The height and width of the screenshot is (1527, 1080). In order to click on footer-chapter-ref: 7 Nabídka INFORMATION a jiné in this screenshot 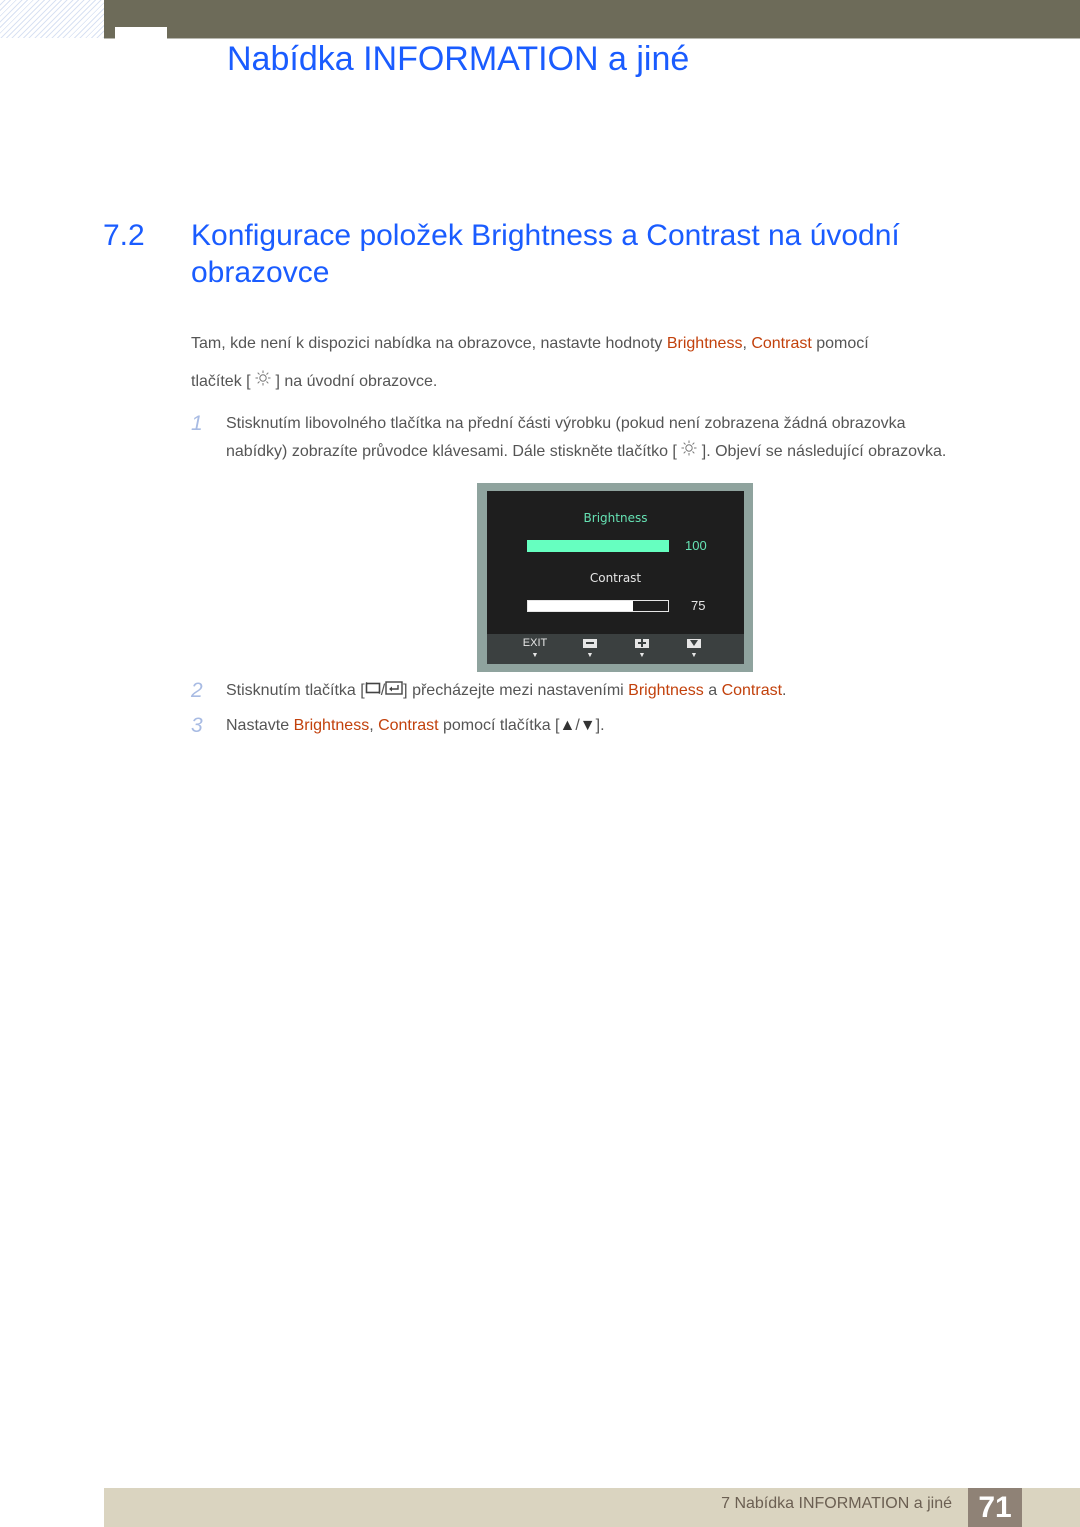, I will do `click(836, 1503)`.